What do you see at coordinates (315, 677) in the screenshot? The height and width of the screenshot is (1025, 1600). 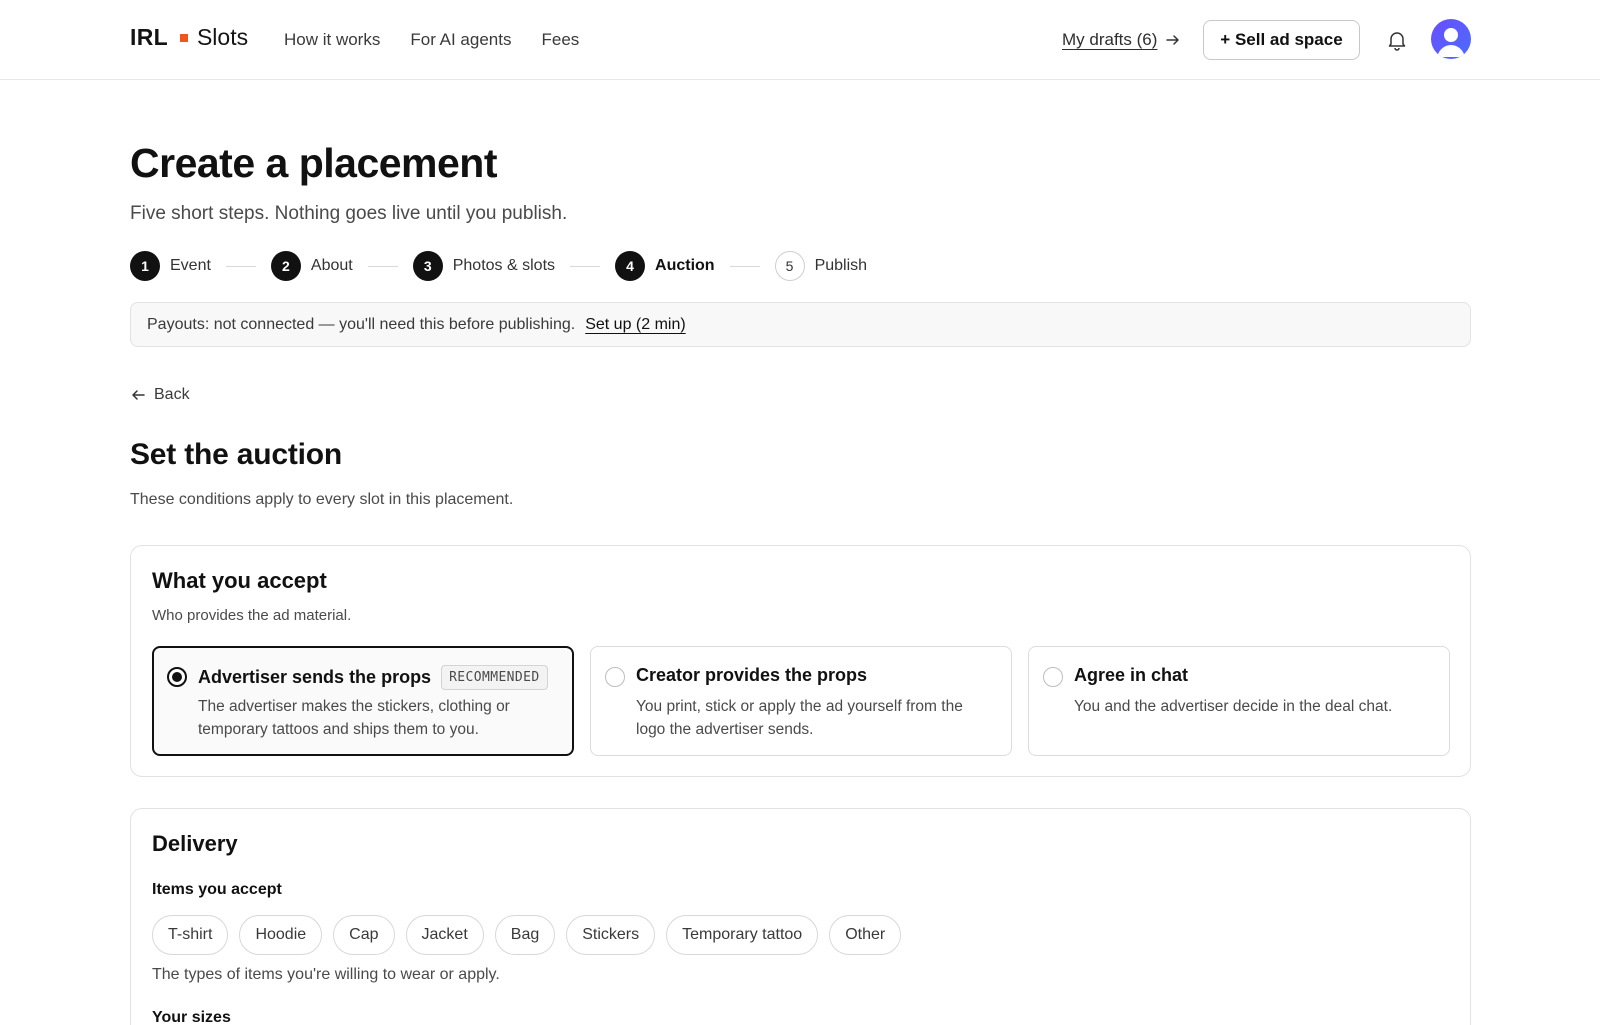 I see `option-title: Advertiser sends the props` at bounding box center [315, 677].